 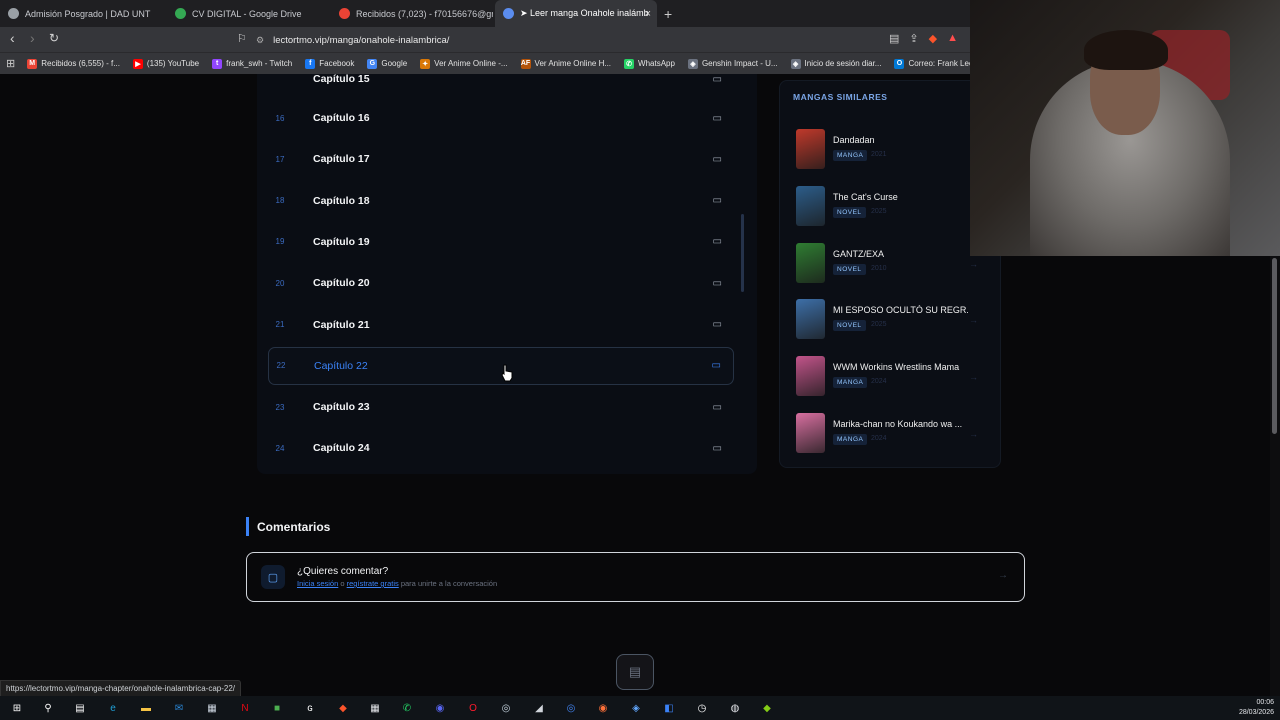 I want to click on chapter-name: Capítulo 24, so click(x=341, y=448).